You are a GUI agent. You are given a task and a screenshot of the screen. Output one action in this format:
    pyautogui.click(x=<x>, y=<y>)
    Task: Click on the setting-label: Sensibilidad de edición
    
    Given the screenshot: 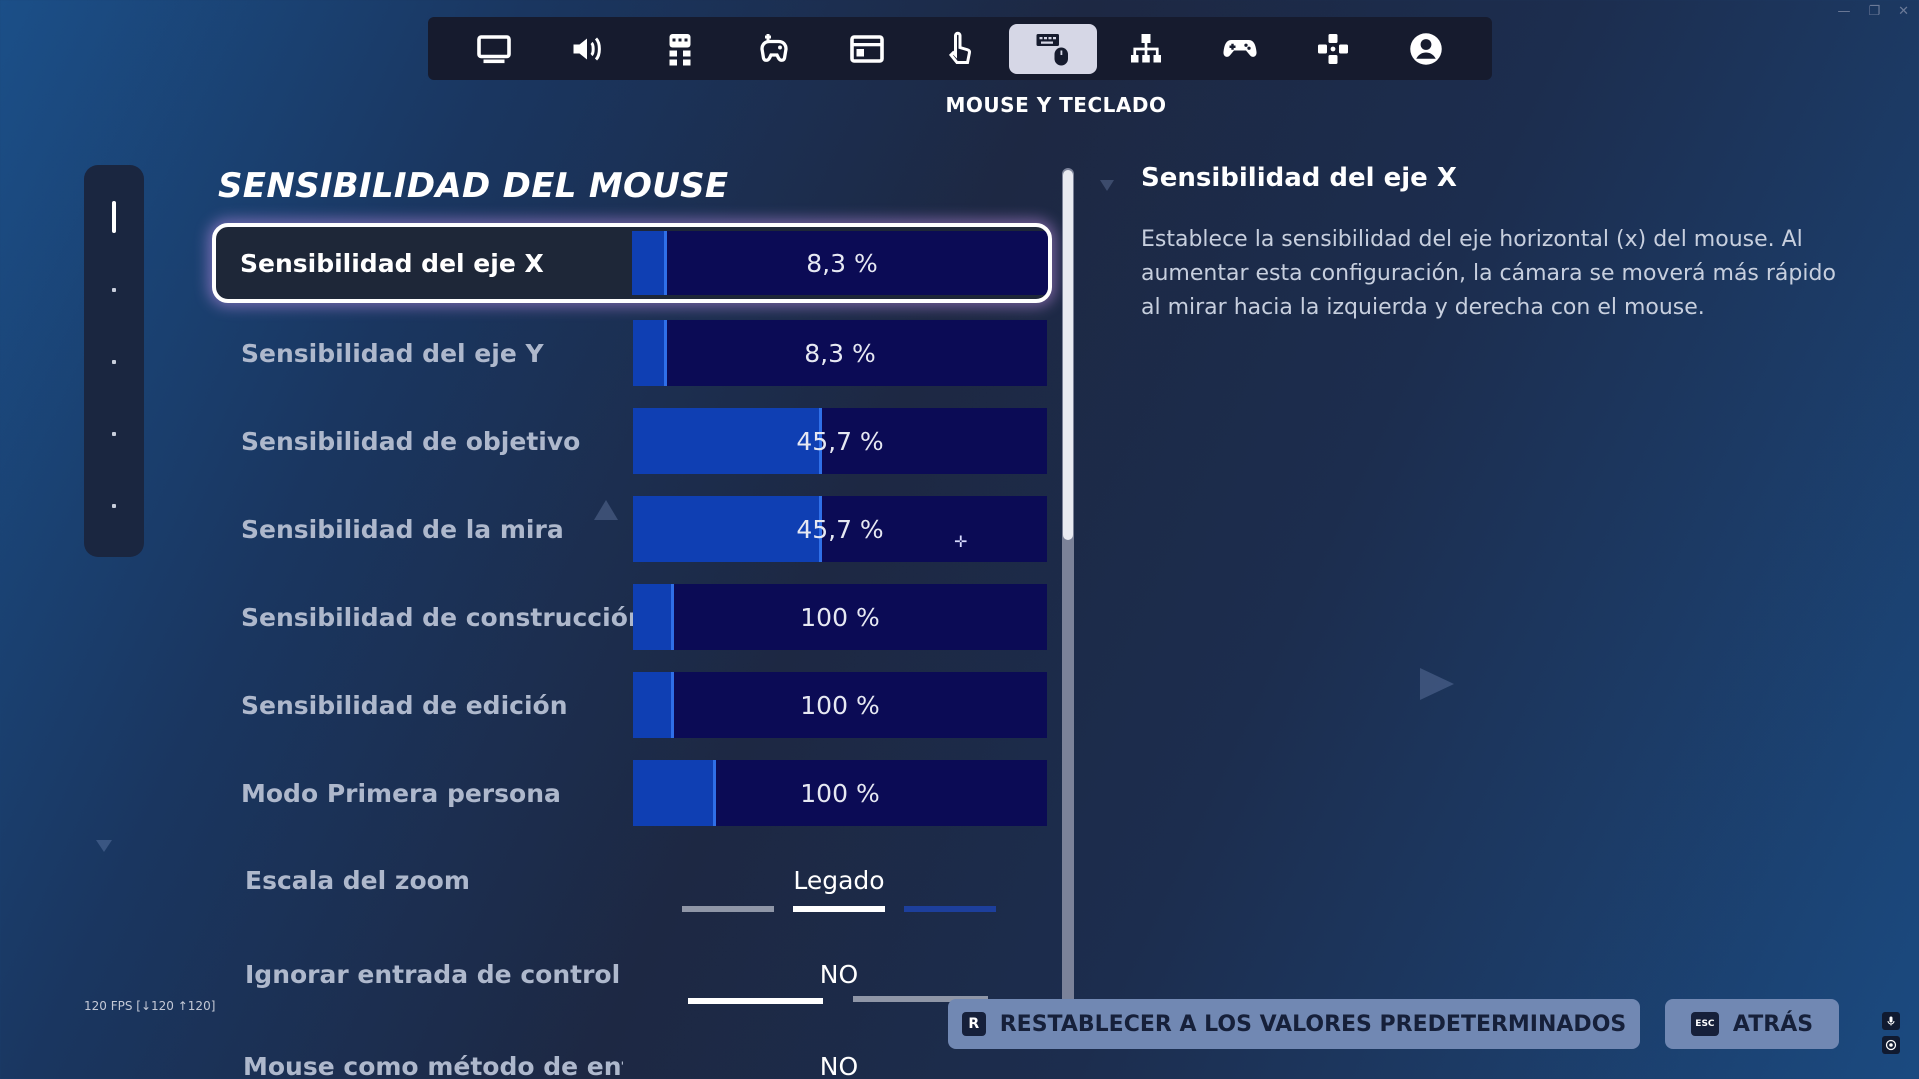 What is the action you would take?
    pyautogui.click(x=404, y=705)
    